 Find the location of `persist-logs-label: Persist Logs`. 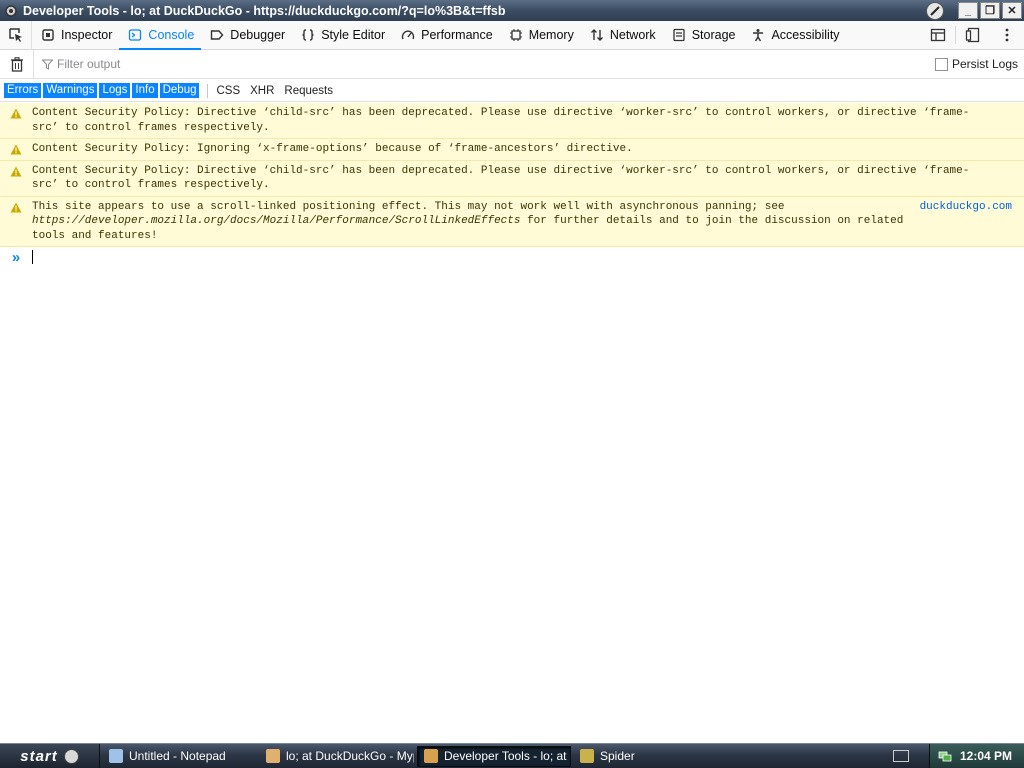

persist-logs-label: Persist Logs is located at coordinates (984, 64).